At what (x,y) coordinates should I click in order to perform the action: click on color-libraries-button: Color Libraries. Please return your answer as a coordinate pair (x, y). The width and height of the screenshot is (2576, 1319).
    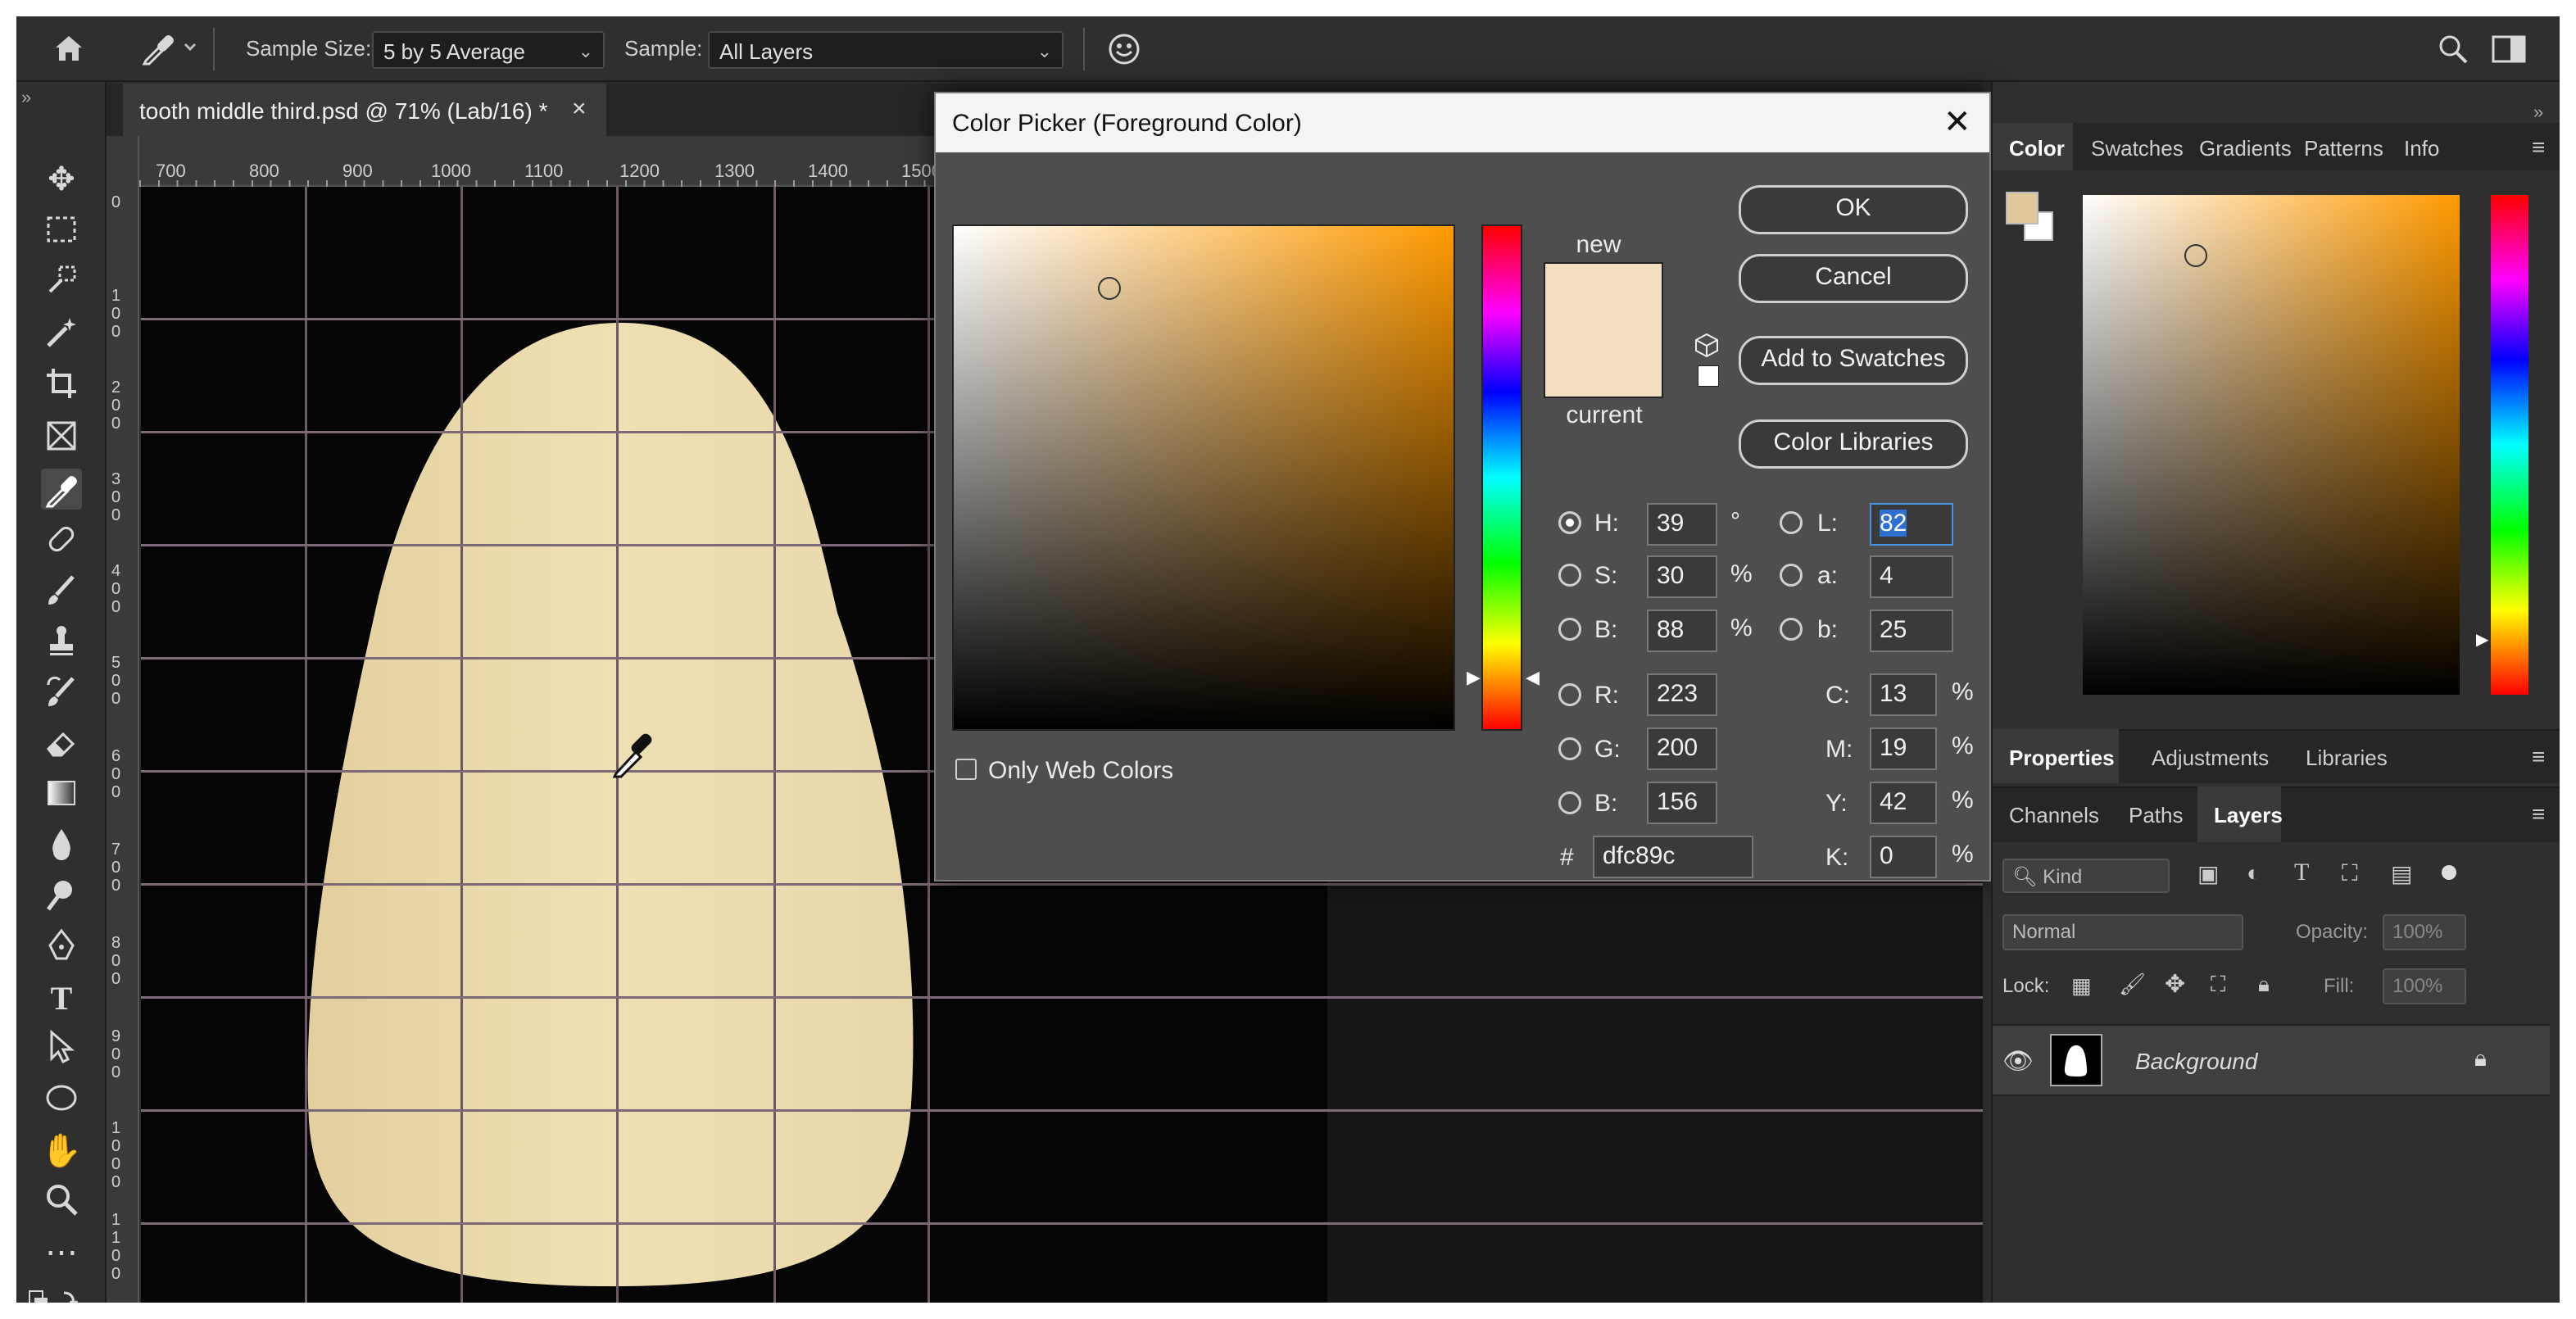
    Looking at the image, I should click on (1853, 444).